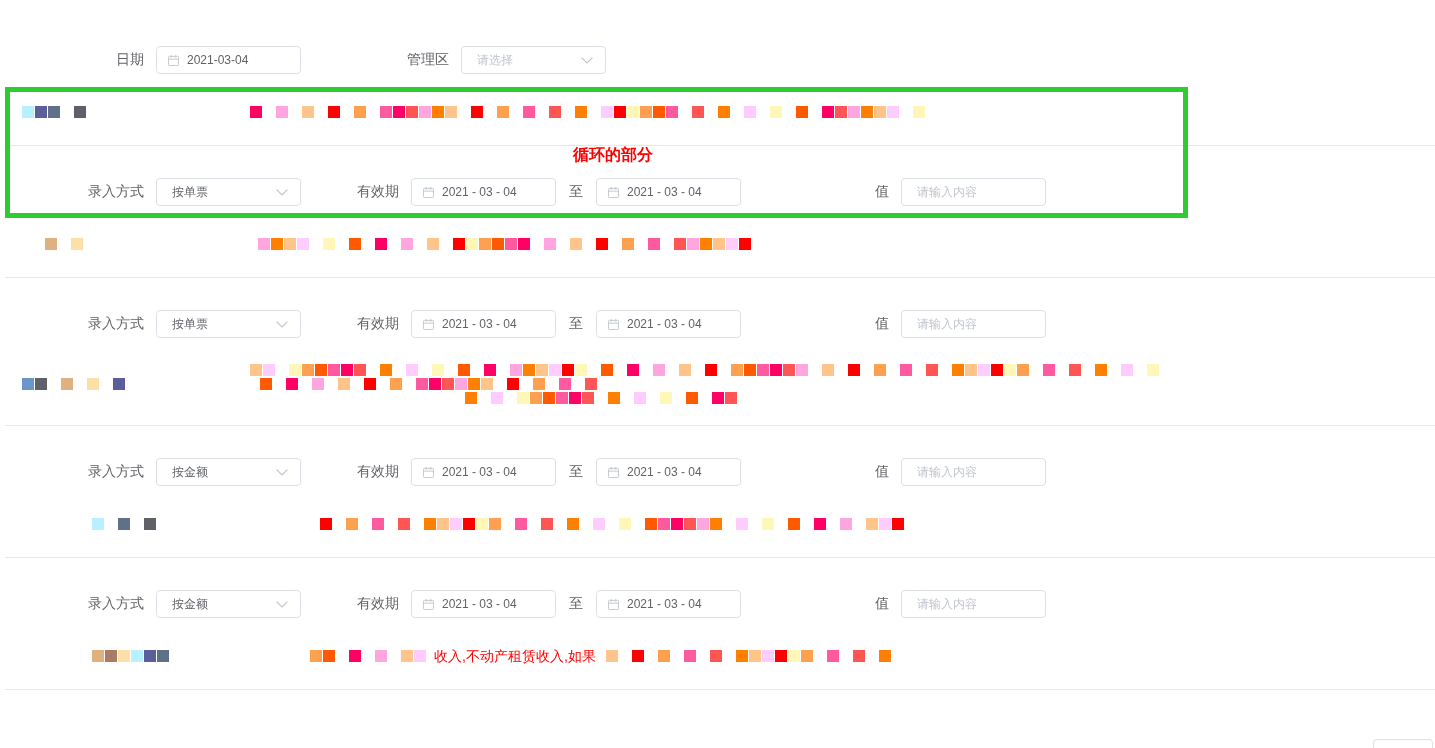 Image resolution: width=1435 pixels, height=748 pixels. Describe the element at coordinates (613, 155) in the screenshot. I see `annotation-label: 循环的部分` at that location.